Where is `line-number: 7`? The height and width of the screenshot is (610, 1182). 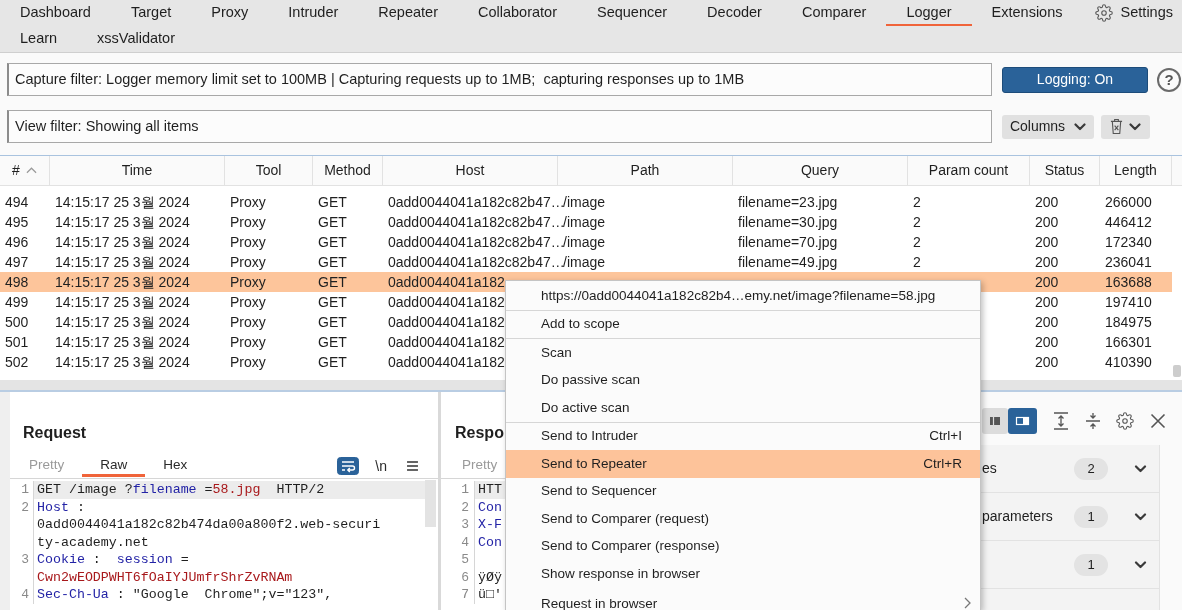 line-number: 7 is located at coordinates (465, 595).